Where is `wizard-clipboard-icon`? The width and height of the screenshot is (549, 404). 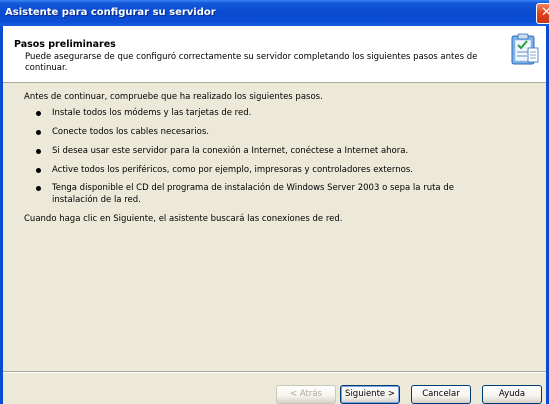 wizard-clipboard-icon is located at coordinates (525, 49).